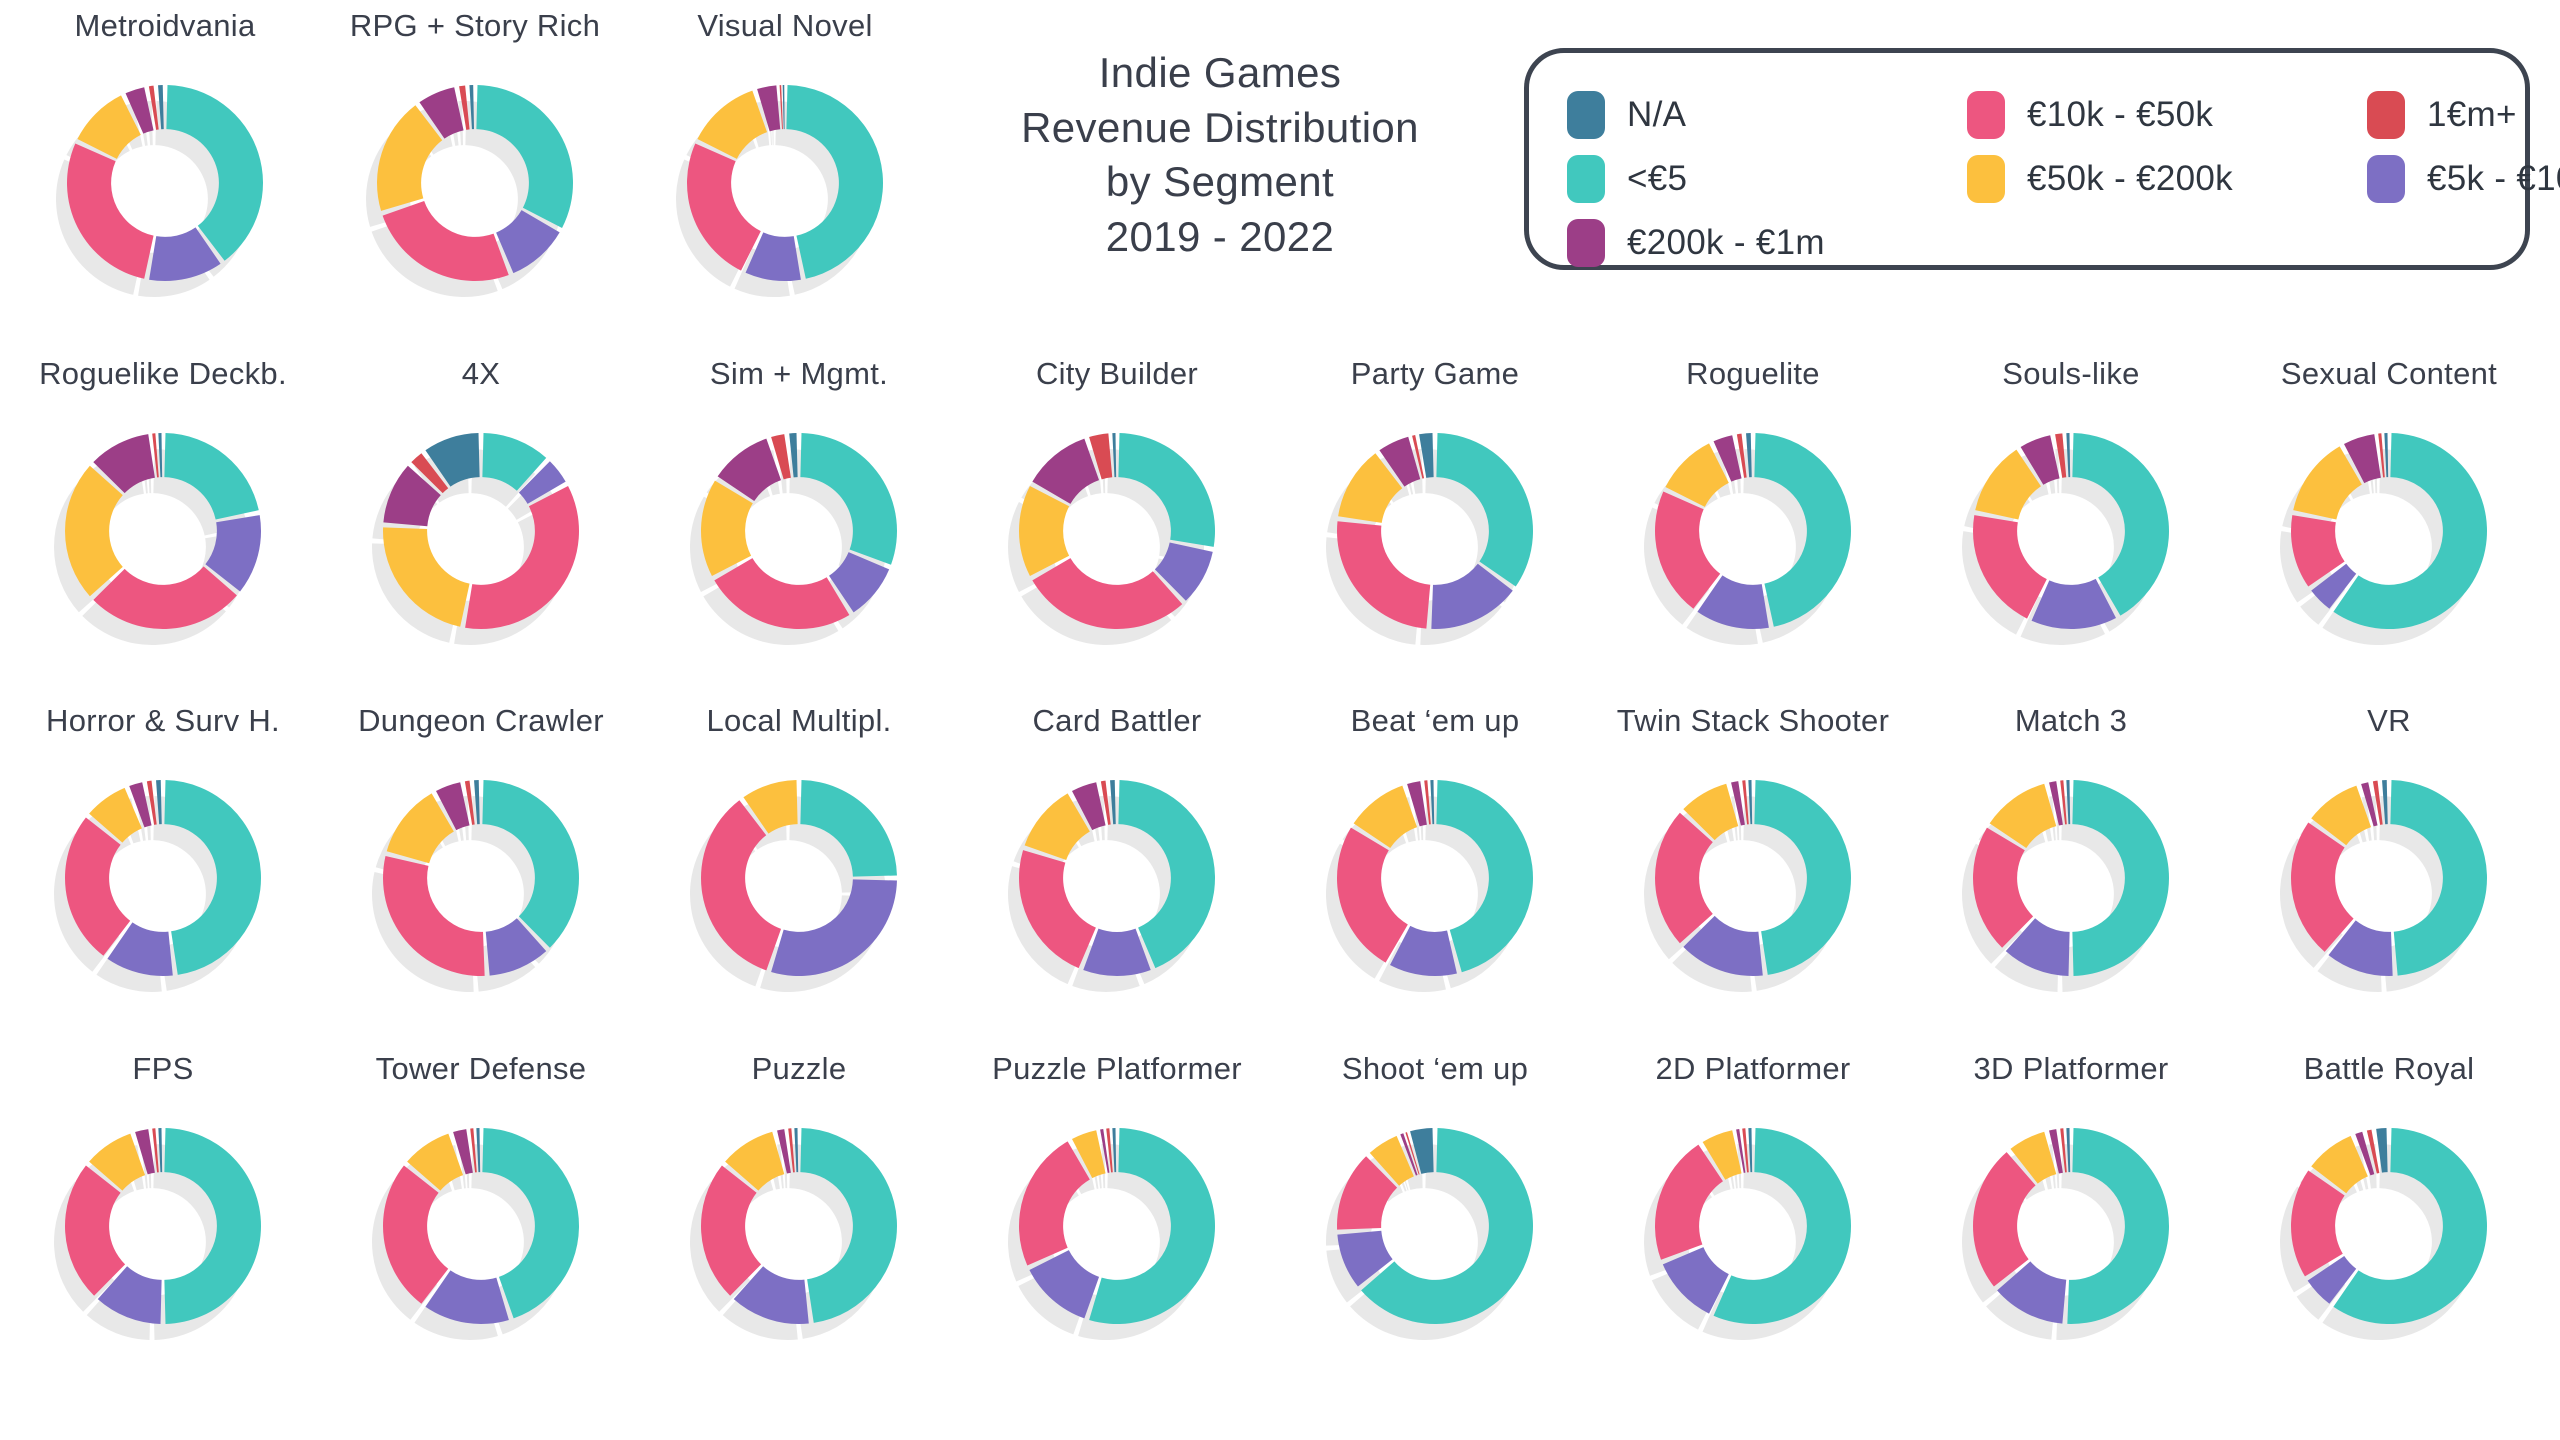 This screenshot has width=2560, height=1440. I want to click on donut-slice: €5k - €10k: 30%, so click(834, 927).